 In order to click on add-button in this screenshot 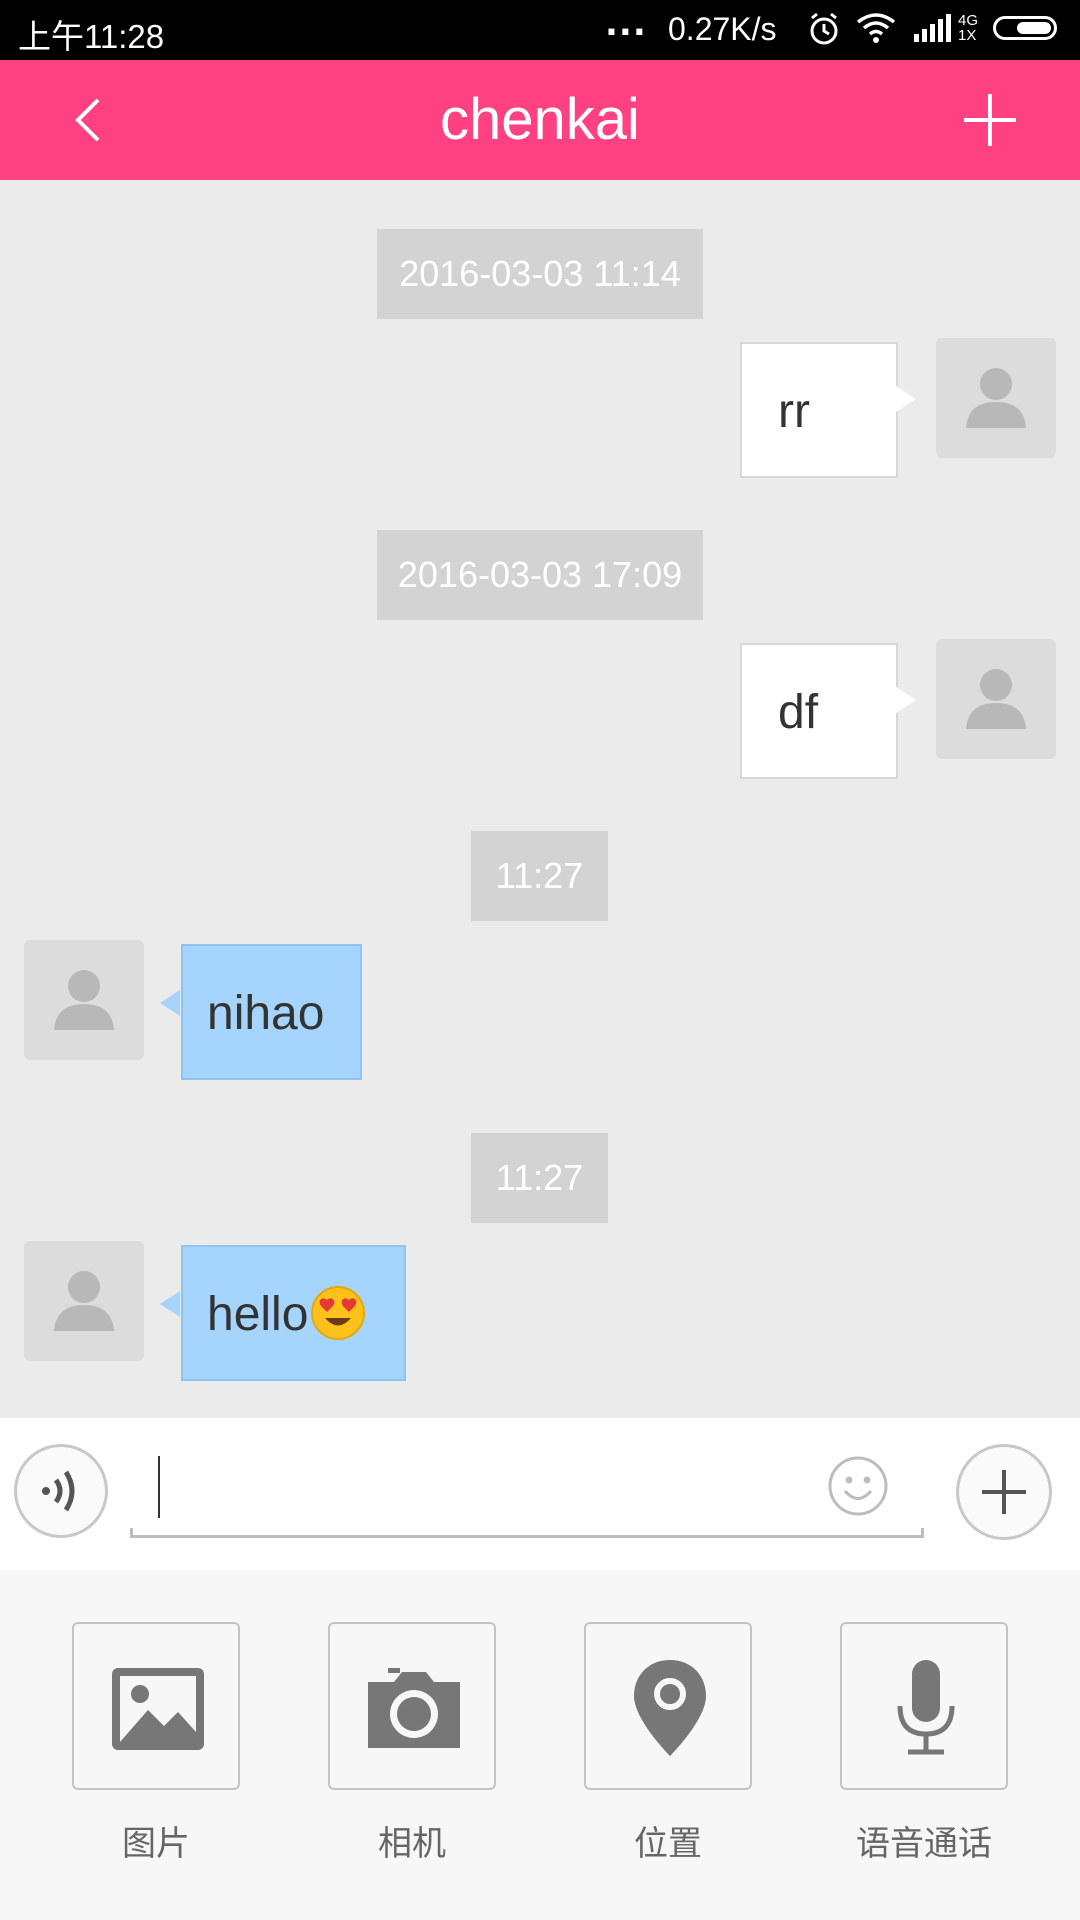, I will do `click(990, 120)`.